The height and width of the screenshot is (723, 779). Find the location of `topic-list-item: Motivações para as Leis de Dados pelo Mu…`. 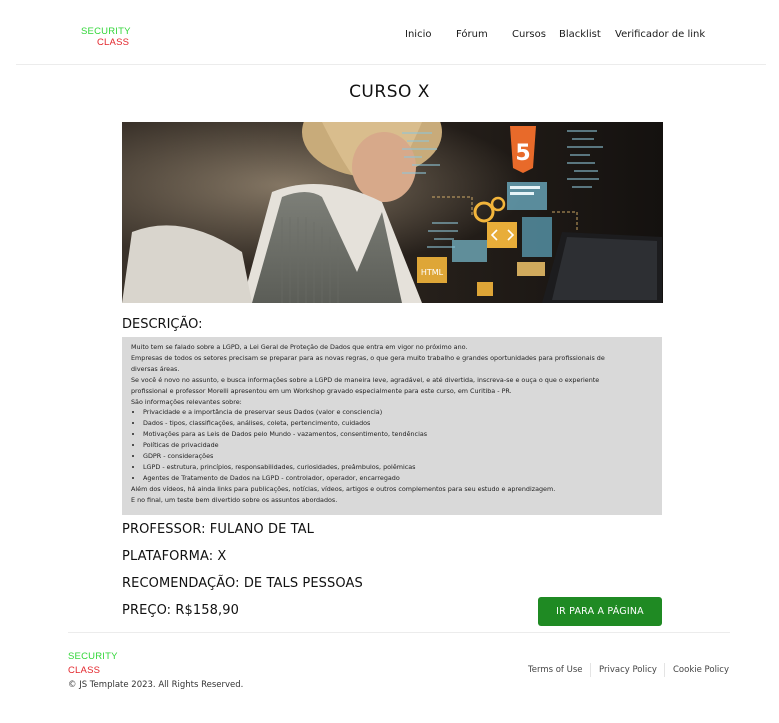

topic-list-item: Motivações para as Leis de Dados pelo Mu… is located at coordinates (398, 434).